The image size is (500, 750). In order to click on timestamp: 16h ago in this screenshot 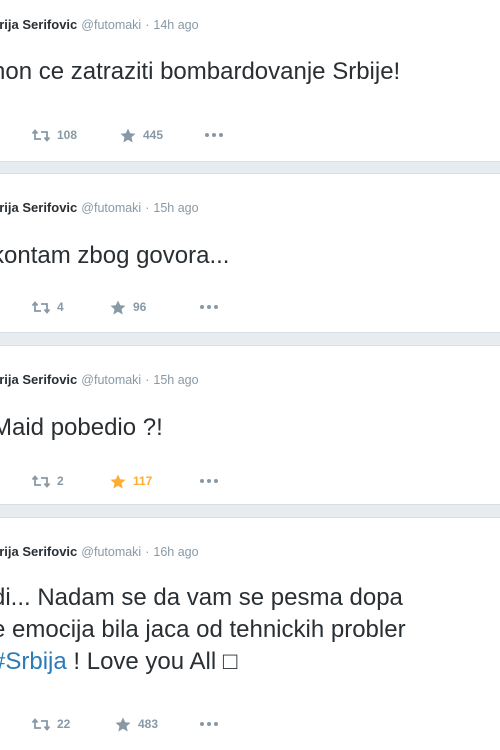, I will do `click(175, 552)`.